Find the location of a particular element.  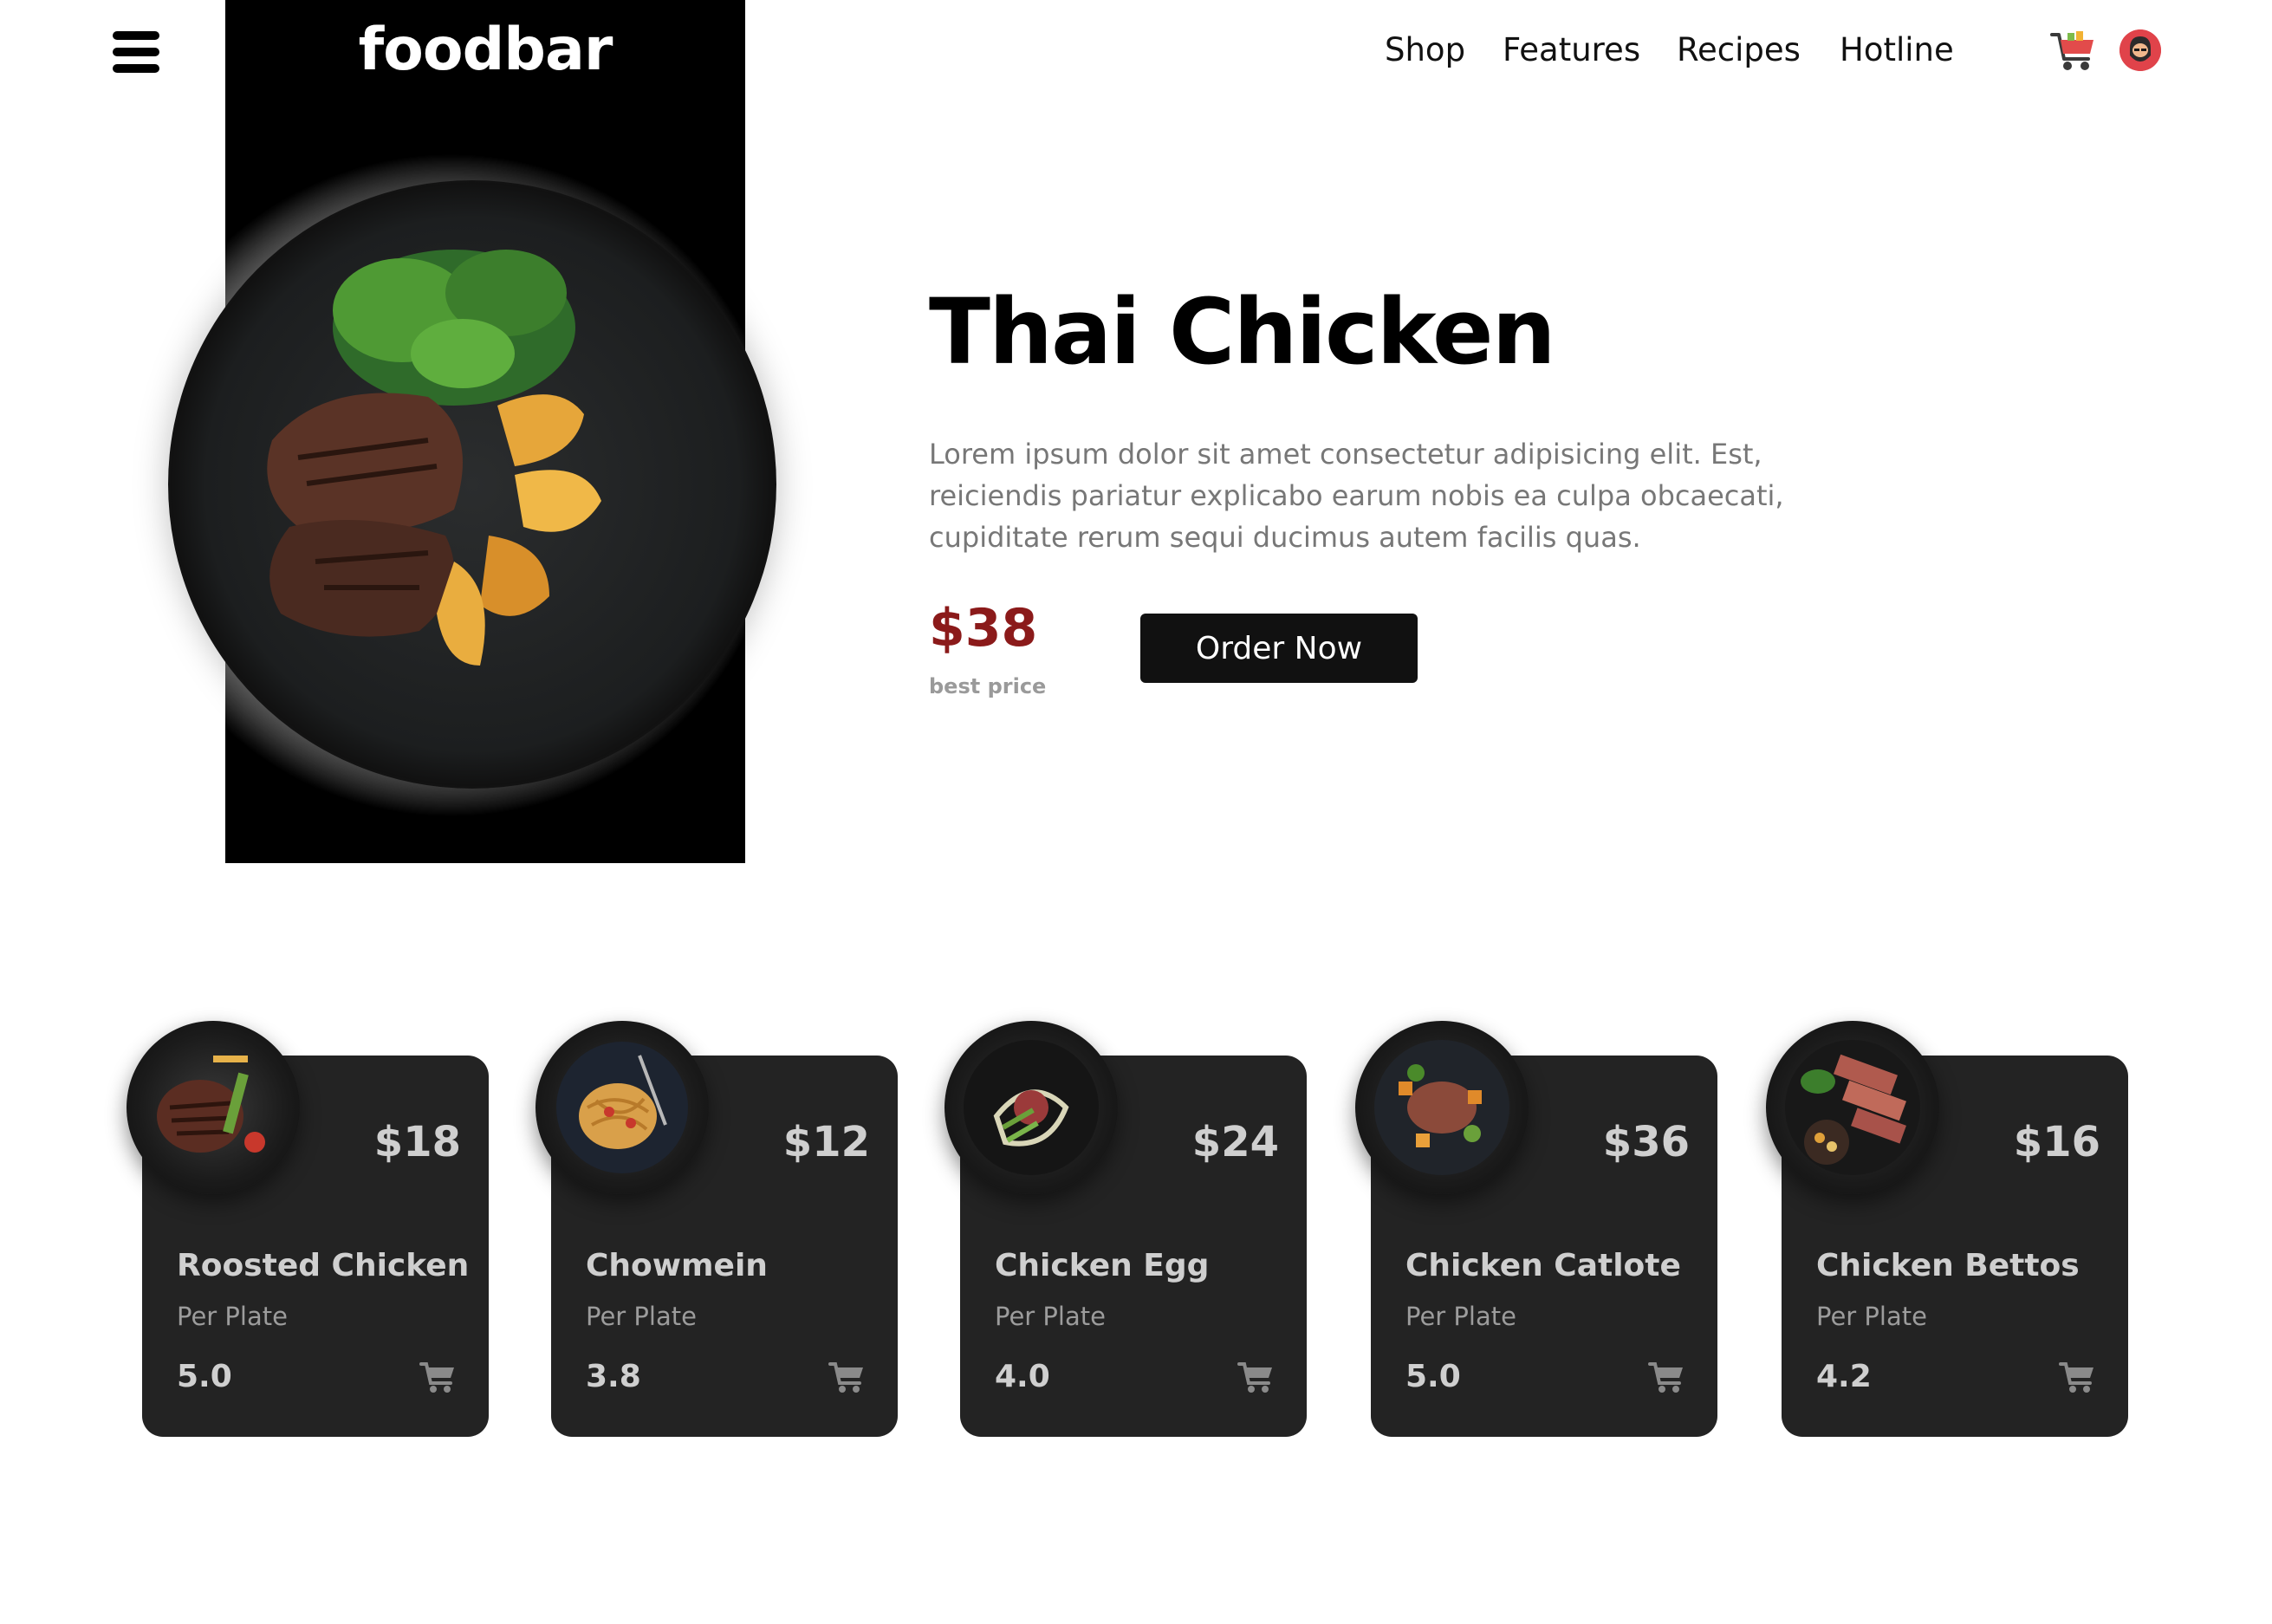

card-rating: 4.0 is located at coordinates (1022, 1376).